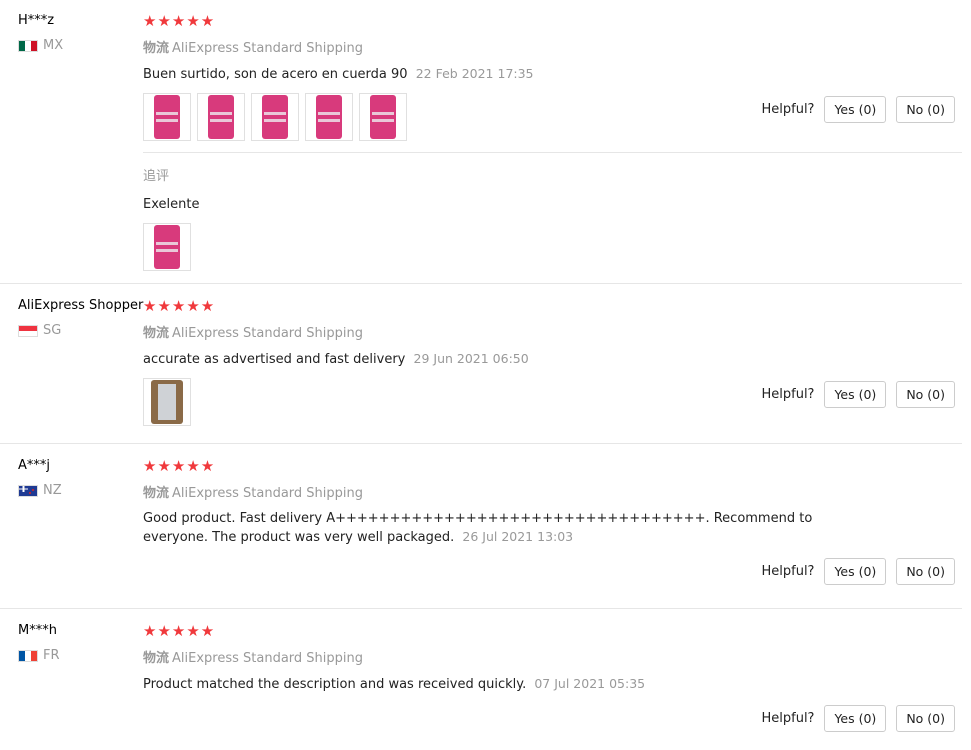 The width and height of the screenshot is (971, 750). I want to click on country-code: FR, so click(51, 655).